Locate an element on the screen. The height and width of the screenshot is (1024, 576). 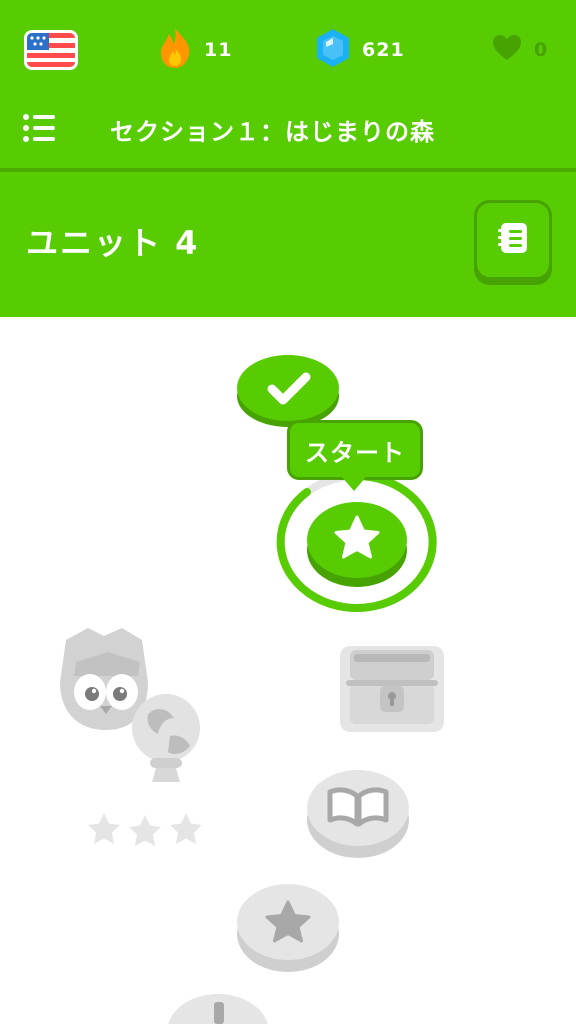
start-label: スタート is located at coordinates (355, 452).